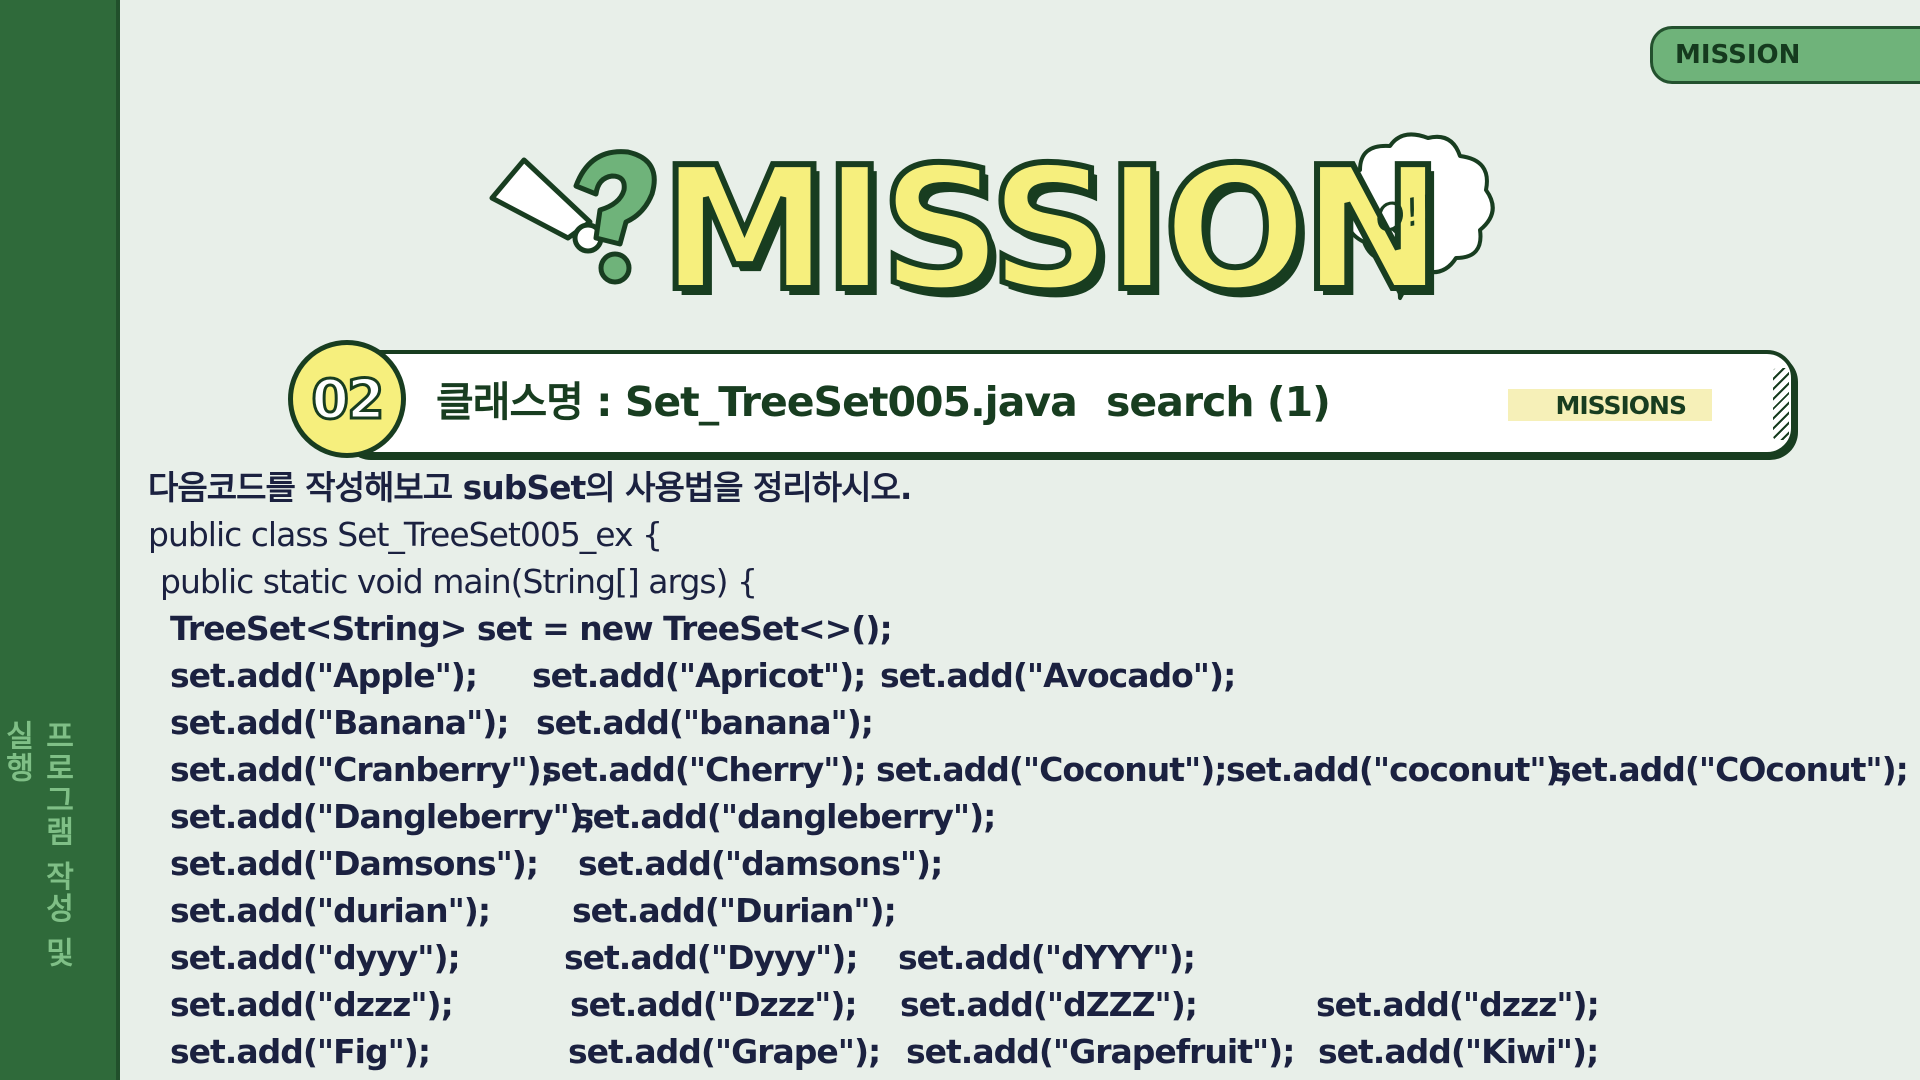  Describe the element at coordinates (757, 402) in the screenshot. I see `class-name-label: 클래스명 : Set_TreeSet005.java` at that location.